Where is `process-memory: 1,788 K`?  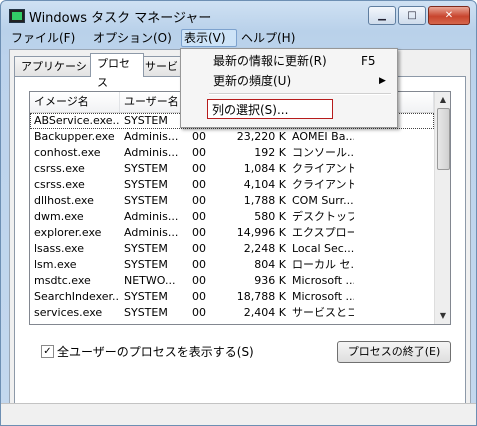
process-memory: 1,788 K is located at coordinates (264, 200).